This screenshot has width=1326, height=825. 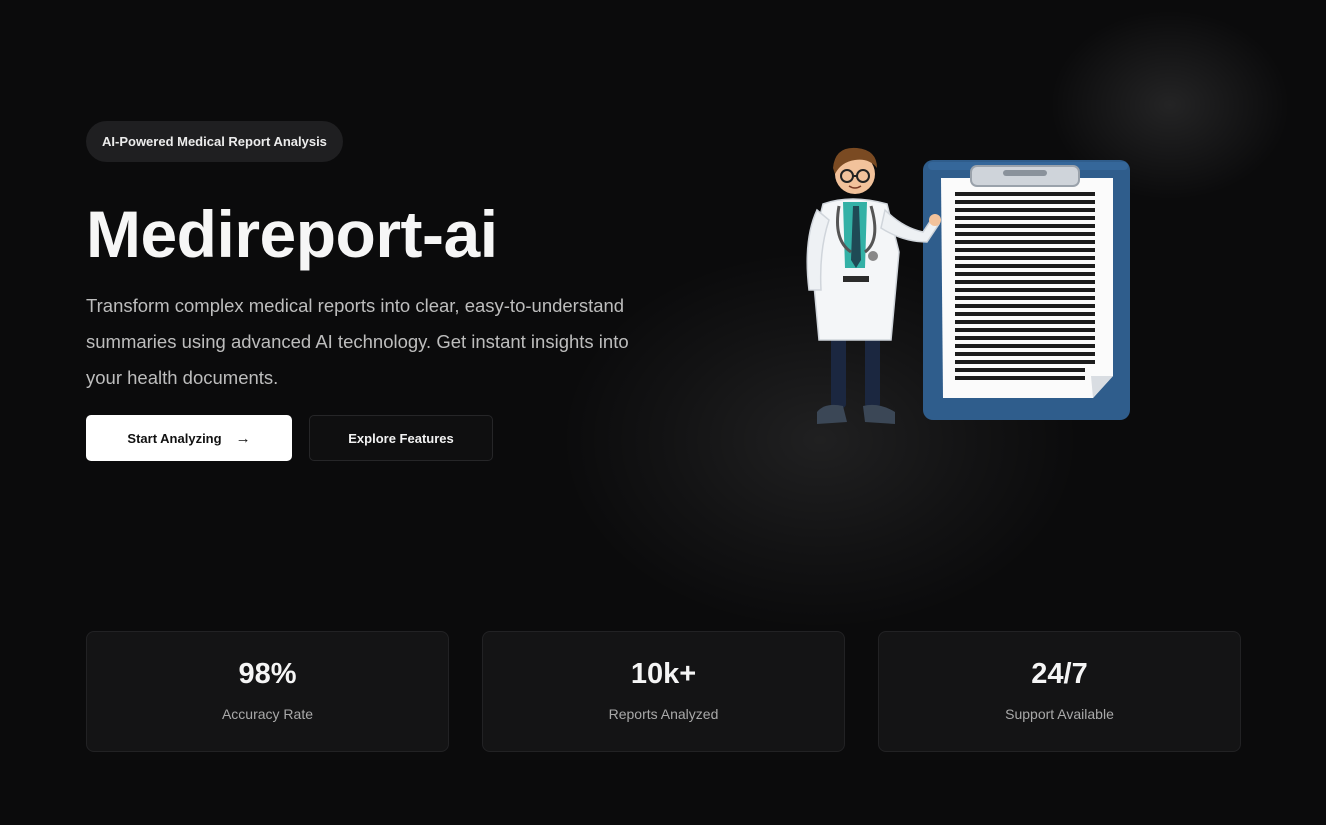 What do you see at coordinates (267, 714) in the screenshot?
I see `stat-label: Accuracy Rate` at bounding box center [267, 714].